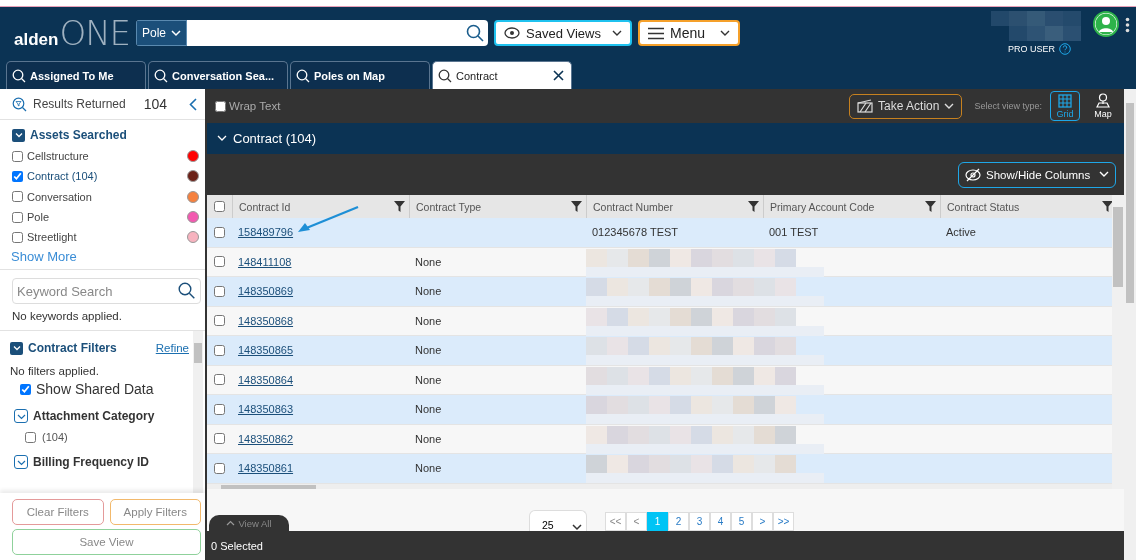 The image size is (1136, 560). Describe the element at coordinates (105, 237) in the screenshot. I see `asset-label: Streetlight` at that location.